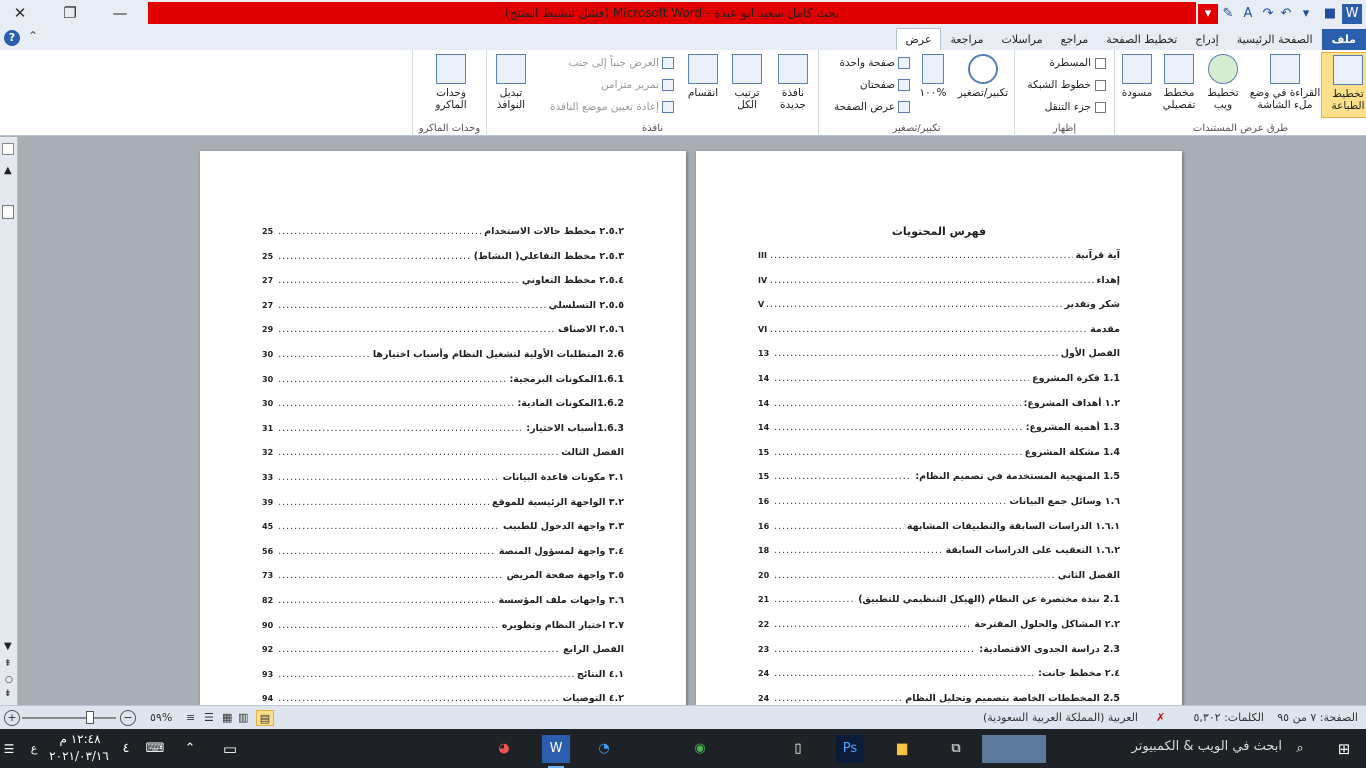 The image size is (1366, 768). Describe the element at coordinates (798, 749) in the screenshot. I see `notepad-icon: ▯` at that location.